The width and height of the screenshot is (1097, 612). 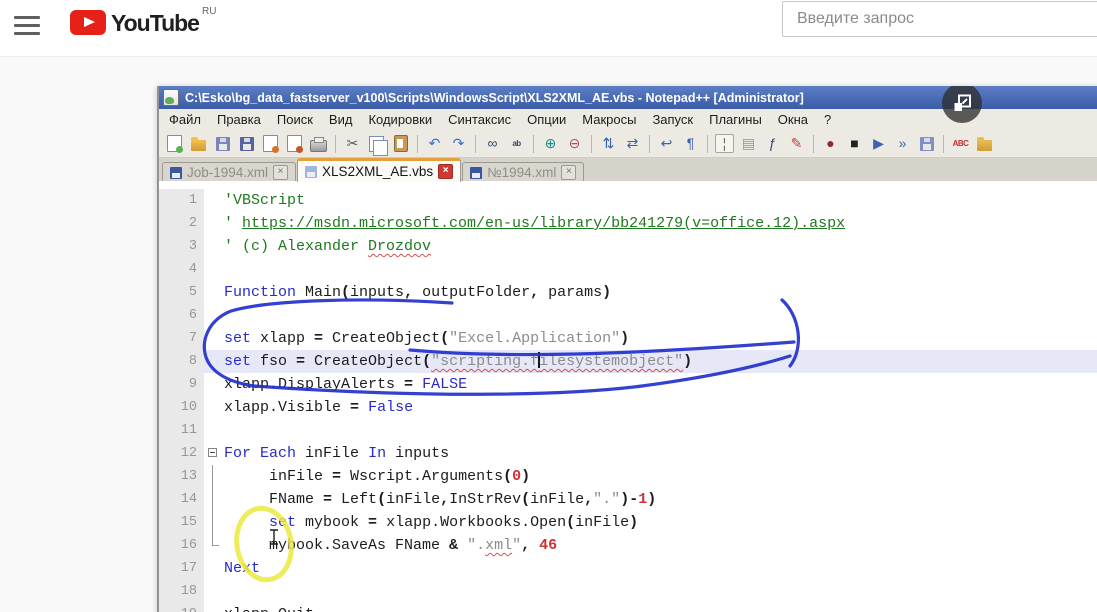 I want to click on tab-label: XLS2XML_AE.vbs, so click(x=378, y=171).